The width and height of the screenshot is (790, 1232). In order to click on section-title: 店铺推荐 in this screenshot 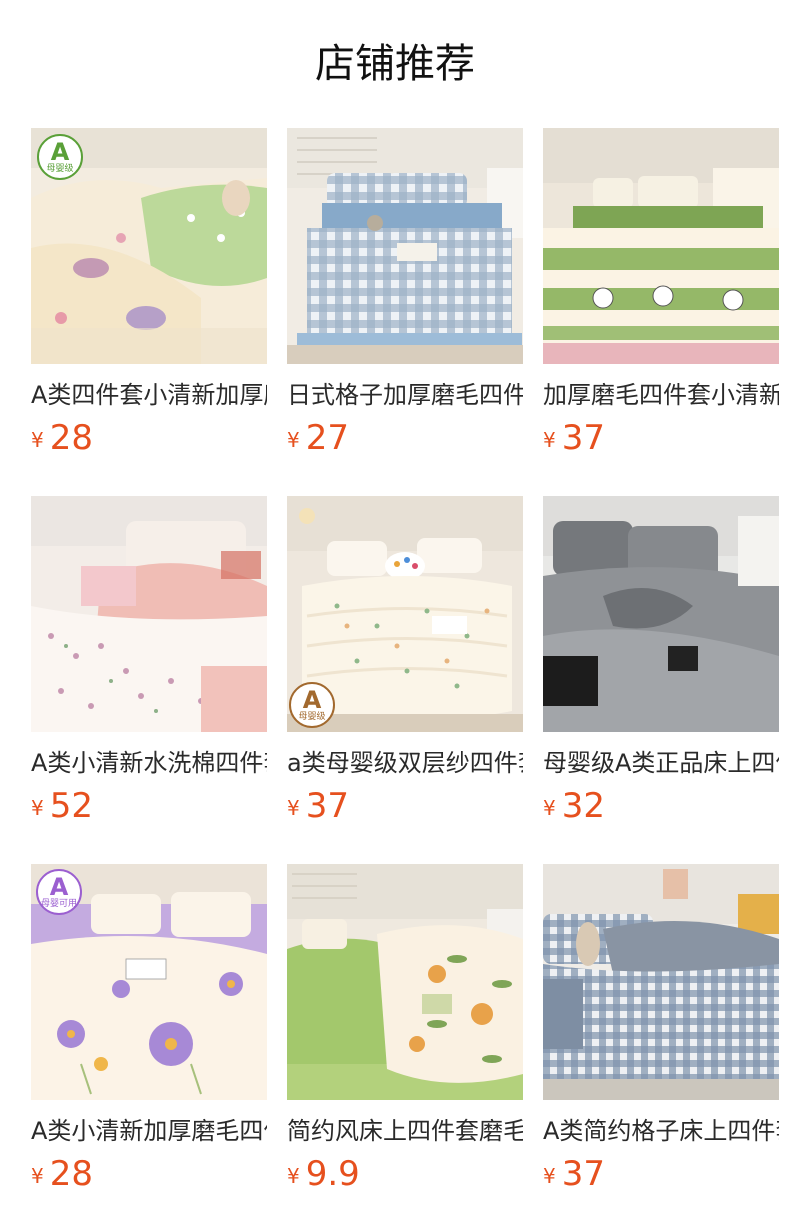, I will do `click(395, 64)`.